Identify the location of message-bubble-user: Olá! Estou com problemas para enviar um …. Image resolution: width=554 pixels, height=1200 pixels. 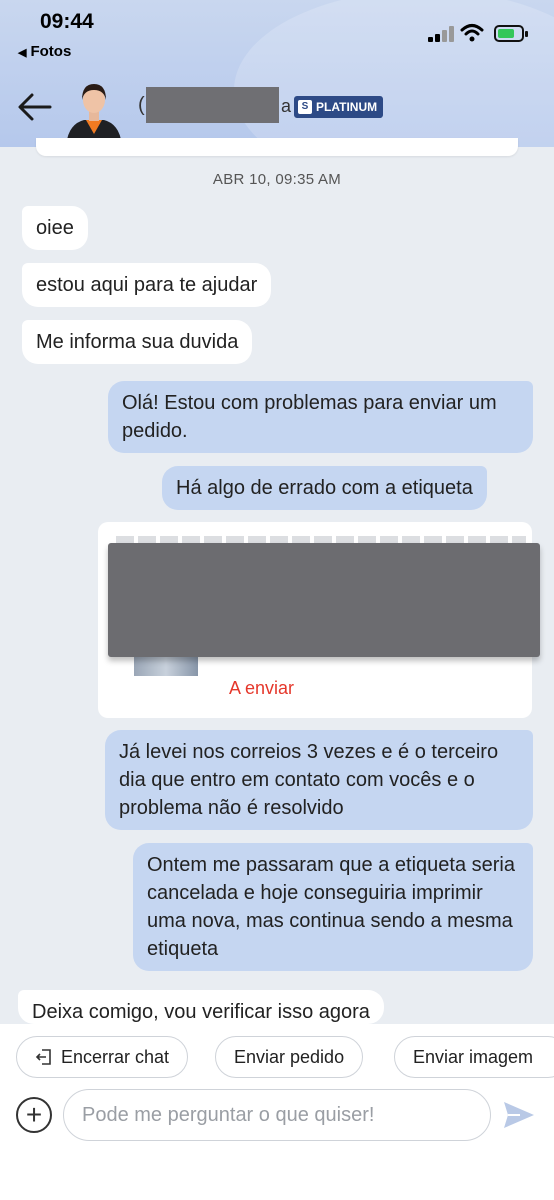
(320, 417).